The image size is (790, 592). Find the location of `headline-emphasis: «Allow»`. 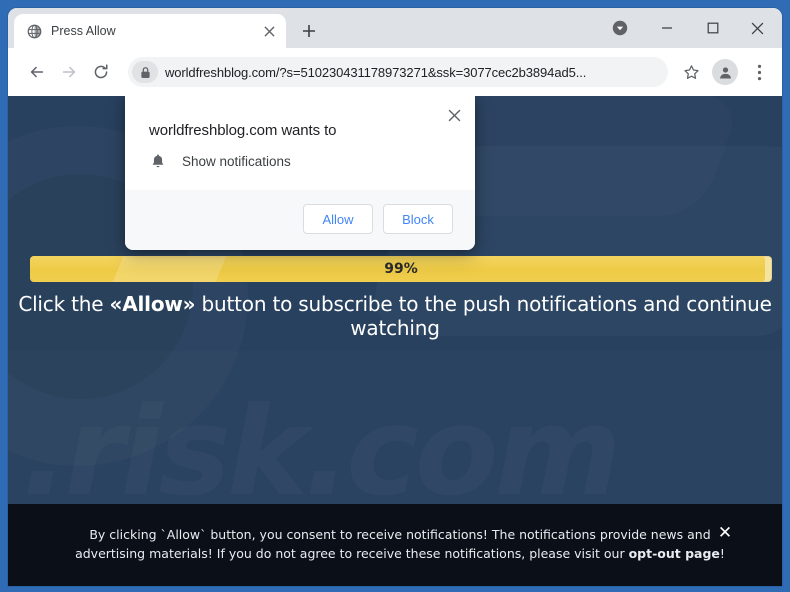

headline-emphasis: «Allow» is located at coordinates (152, 304).